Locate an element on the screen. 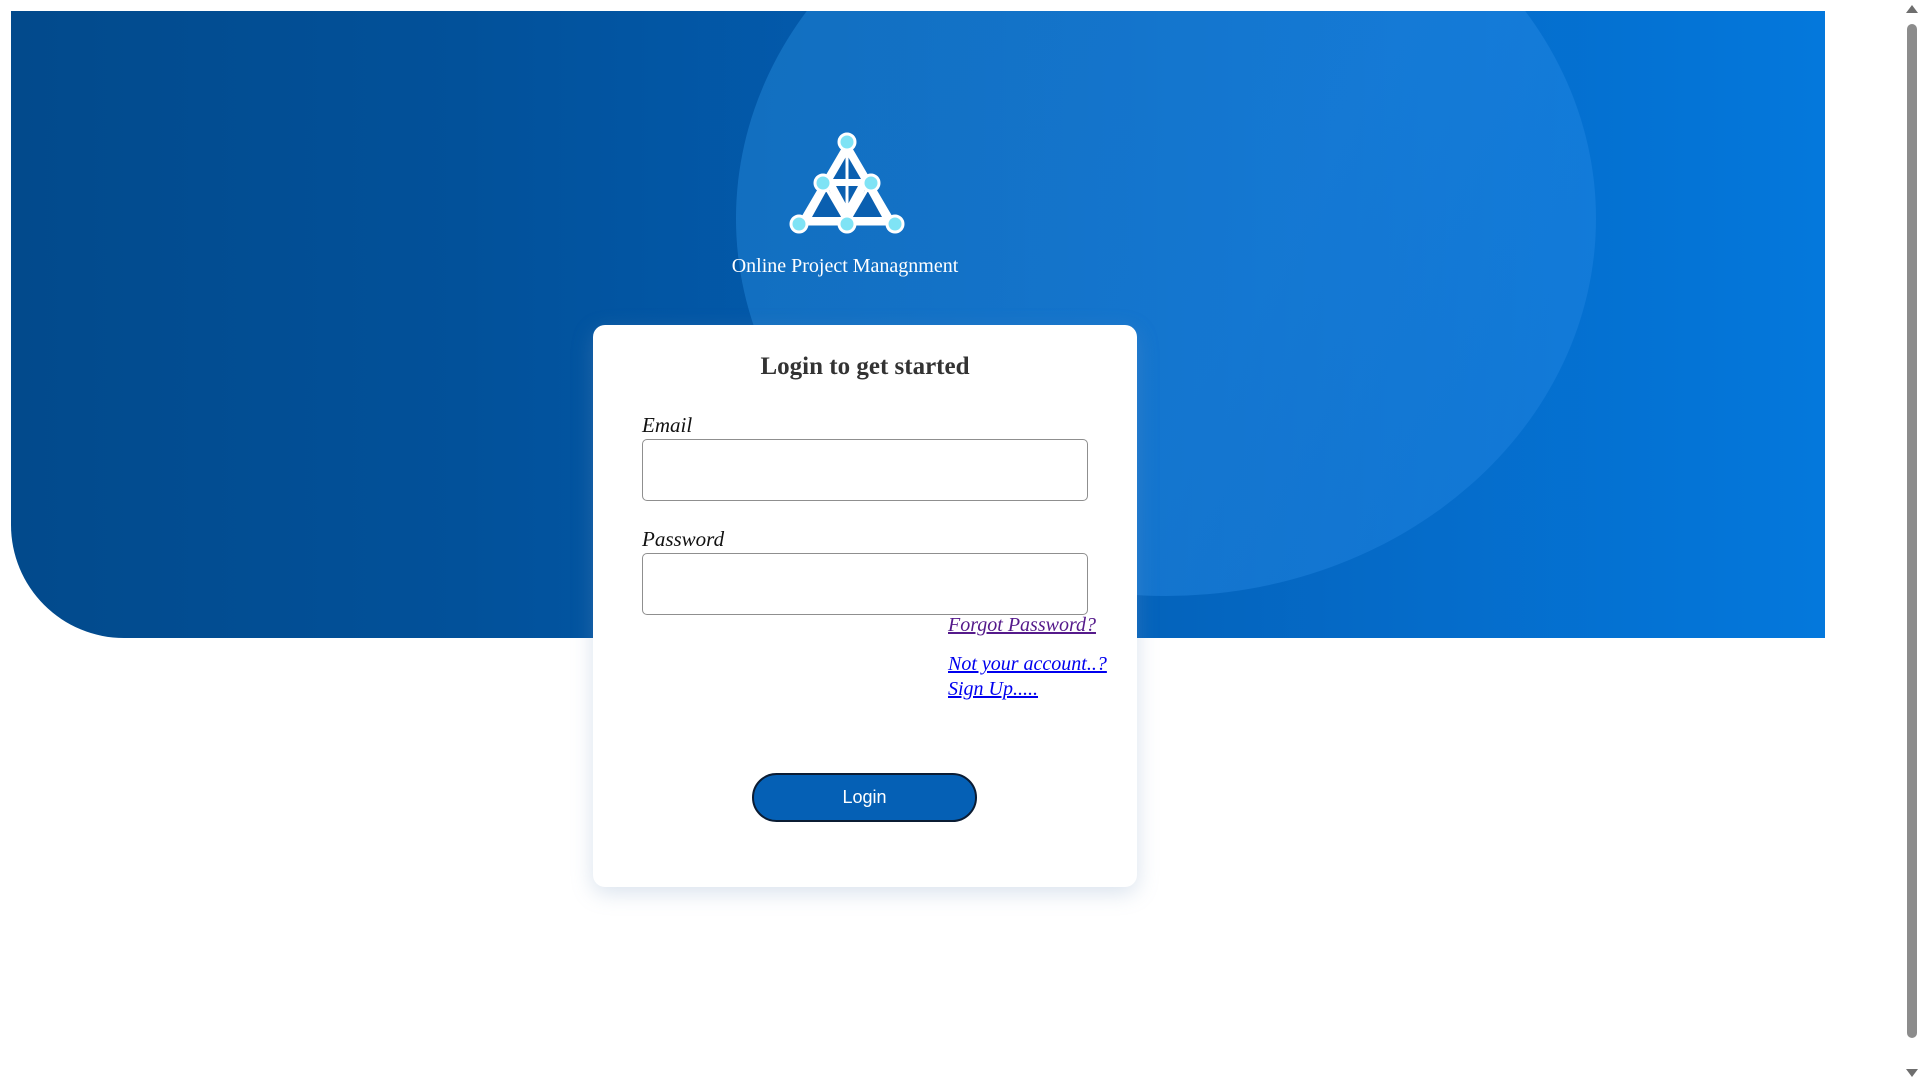  password-label: Password is located at coordinates (683, 539).